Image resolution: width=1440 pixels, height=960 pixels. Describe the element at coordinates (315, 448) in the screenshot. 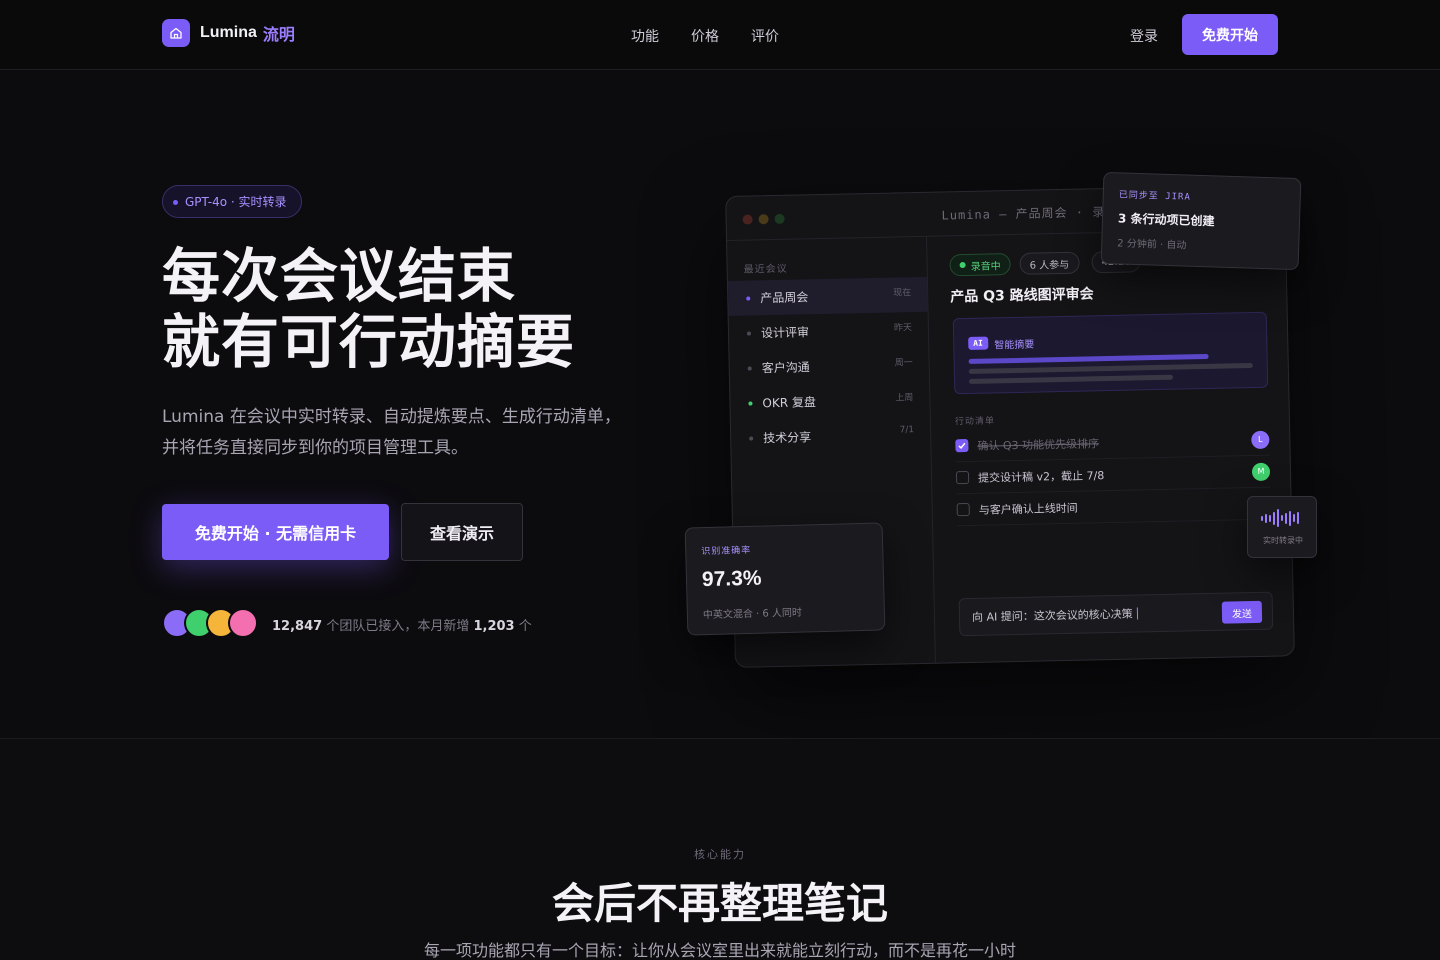

I see `hero-subtitle-line-2: 并将任务直接同步到你的项目管理工具。` at that location.